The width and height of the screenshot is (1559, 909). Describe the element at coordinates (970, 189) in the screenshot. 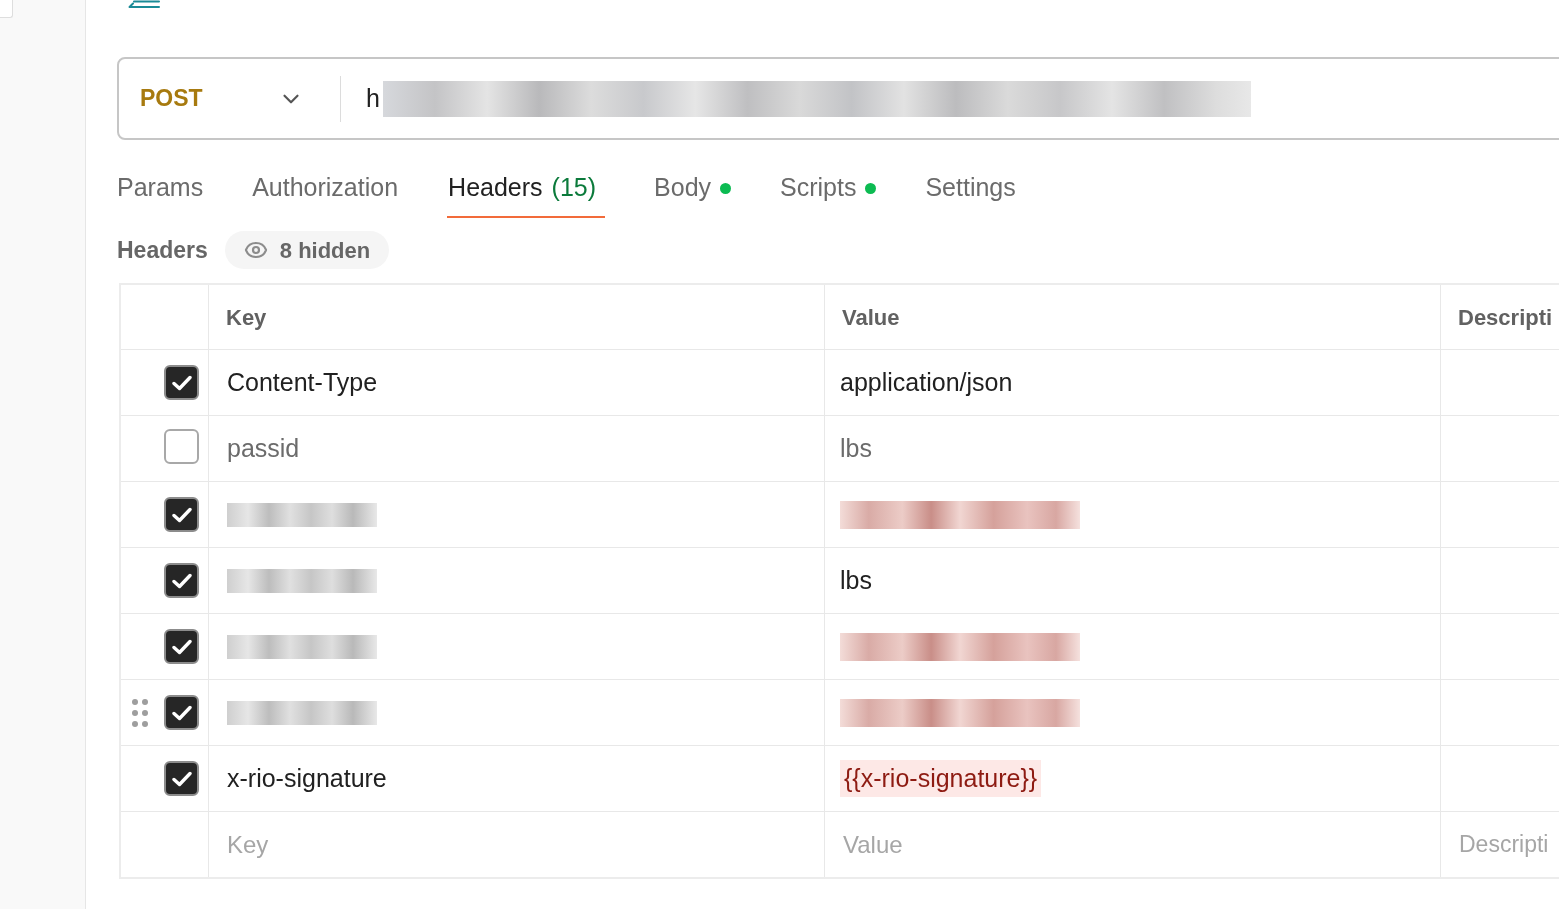

I see `tab: Settings` at that location.